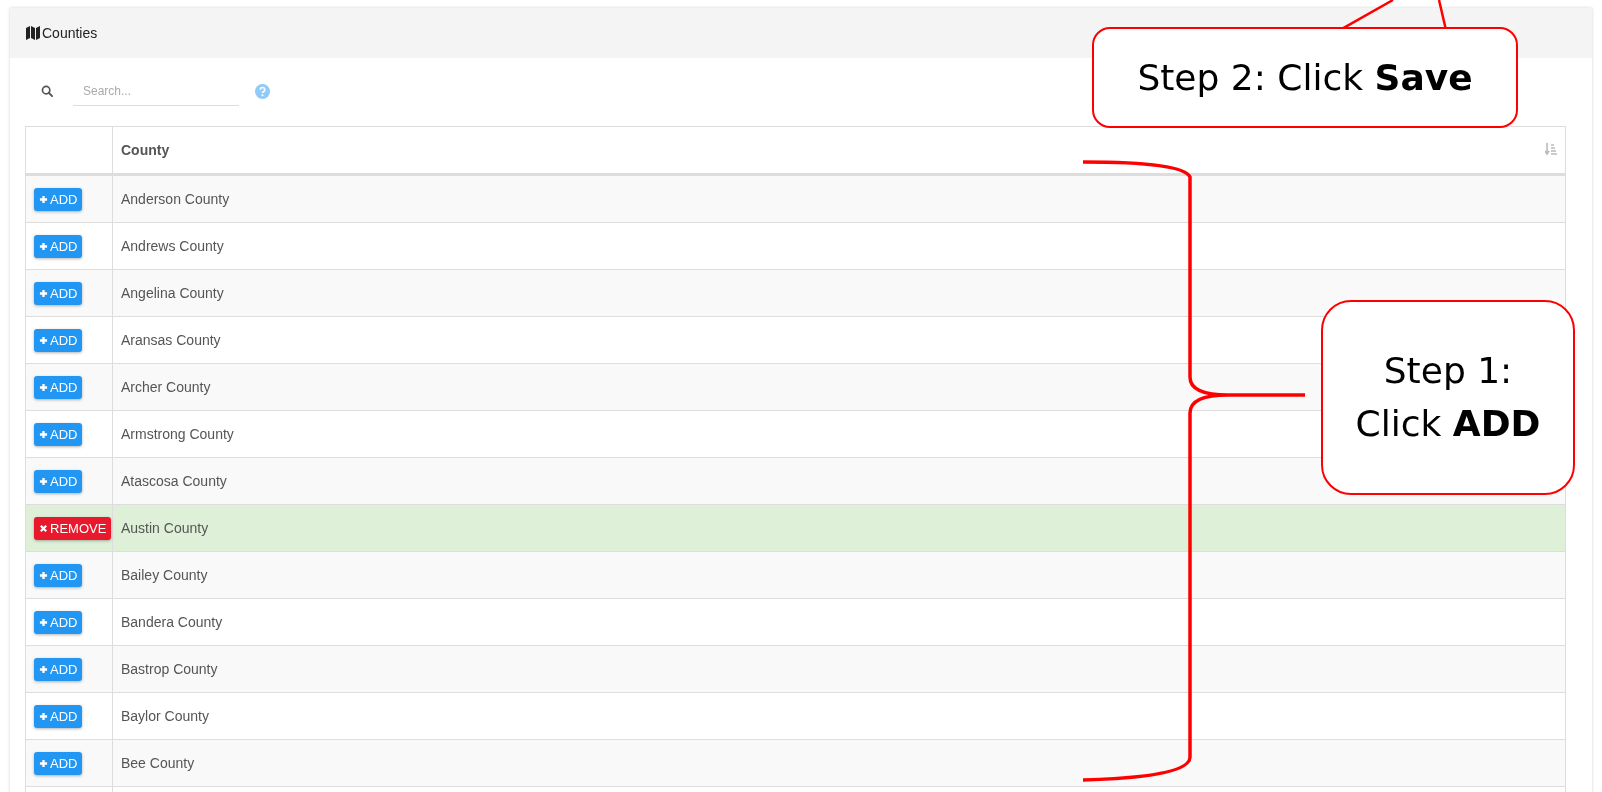  Describe the element at coordinates (165, 528) in the screenshot. I see `county-name: Austin County` at that location.